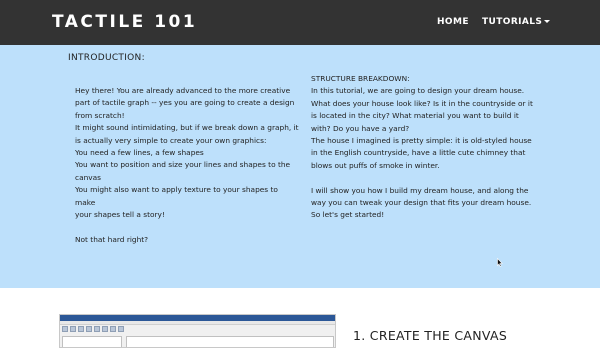 Image resolution: width=600 pixels, height=348 pixels. Describe the element at coordinates (500, 262) in the screenshot. I see `mouse-pointer-icon` at that location.